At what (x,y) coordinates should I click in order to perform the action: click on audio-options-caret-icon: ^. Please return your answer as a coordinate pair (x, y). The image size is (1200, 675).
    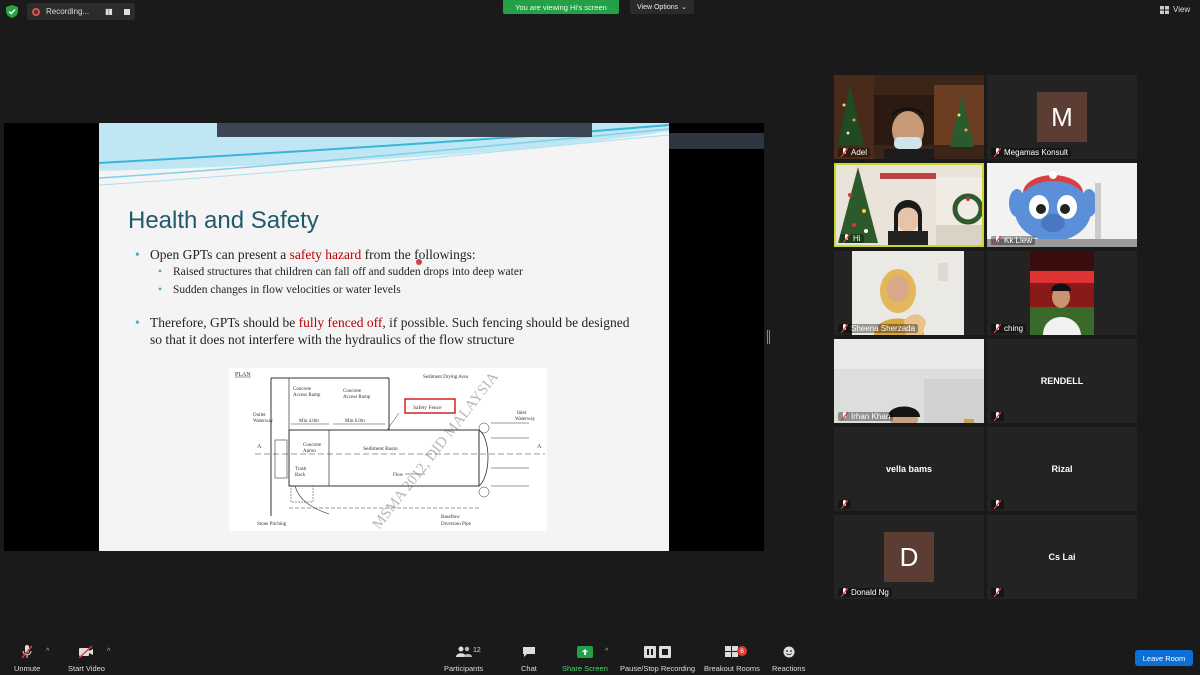
    Looking at the image, I should click on (47, 651).